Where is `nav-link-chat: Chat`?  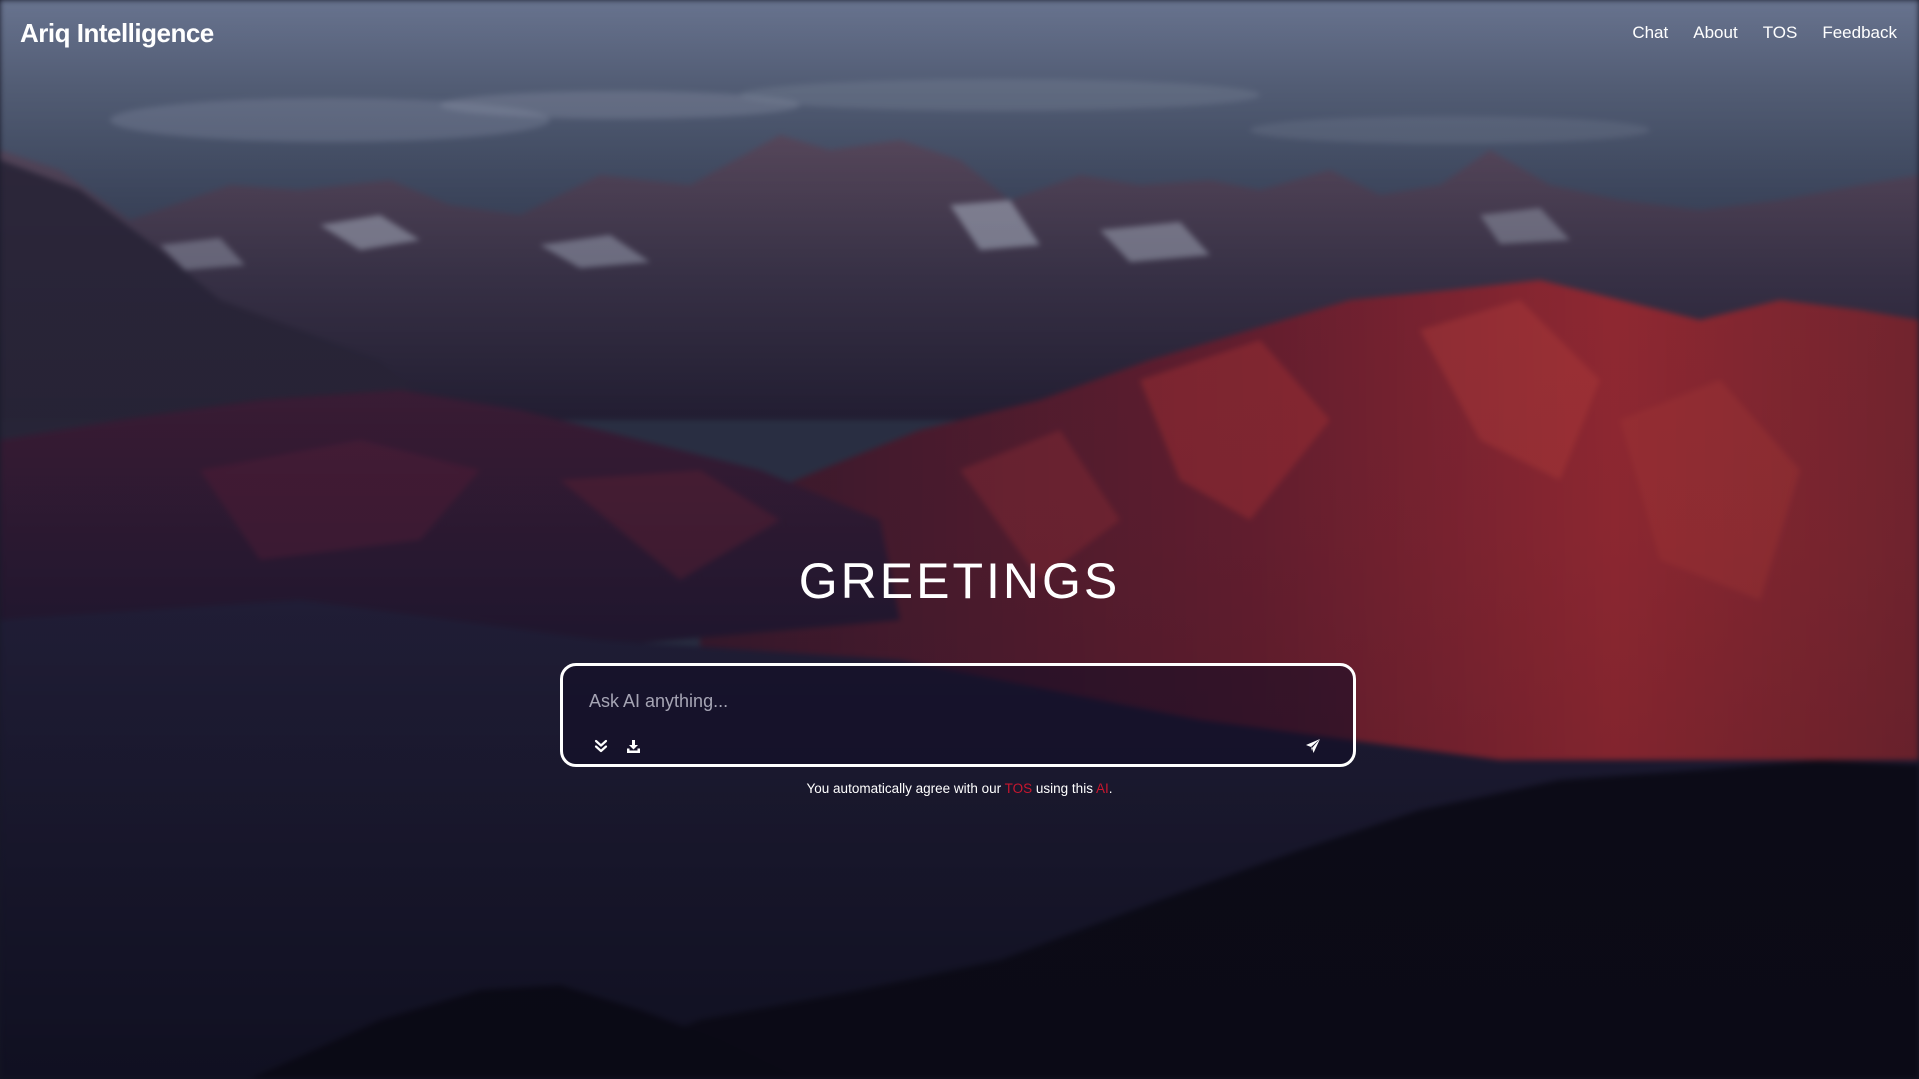 nav-link-chat: Chat is located at coordinates (1650, 33).